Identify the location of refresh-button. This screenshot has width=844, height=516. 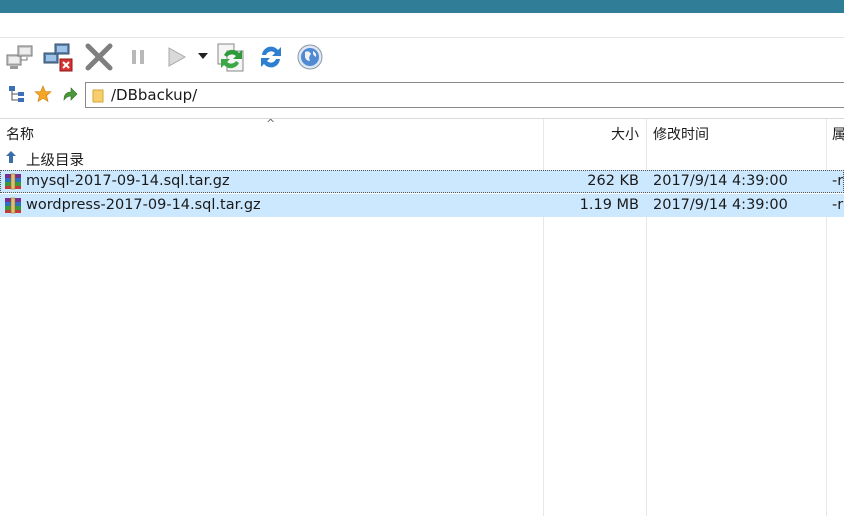
(271, 57).